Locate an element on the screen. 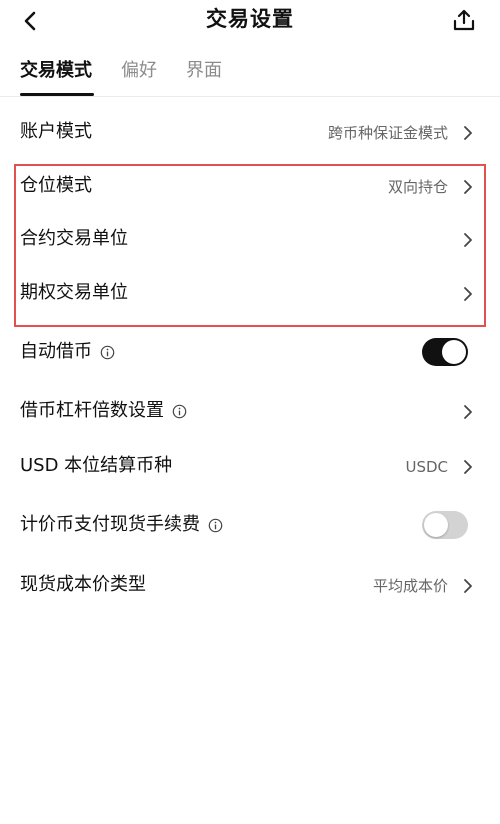 This screenshot has height=824, width=500. usd-settle-label: USD 本位结算币种 is located at coordinates (96, 465).